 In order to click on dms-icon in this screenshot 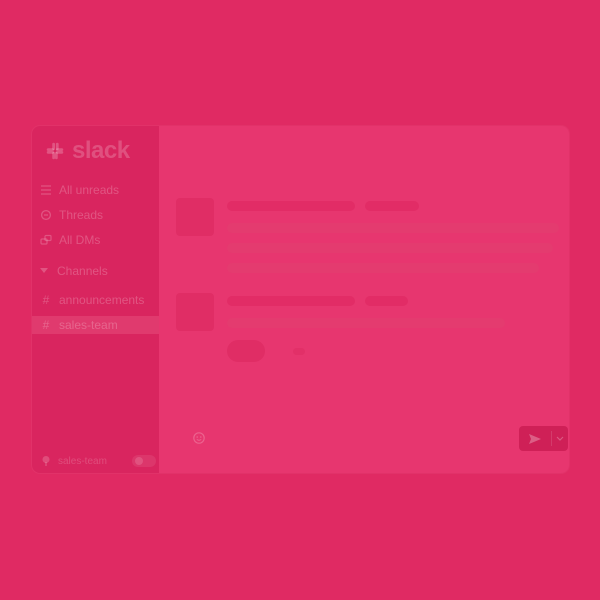, I will do `click(46, 239)`.